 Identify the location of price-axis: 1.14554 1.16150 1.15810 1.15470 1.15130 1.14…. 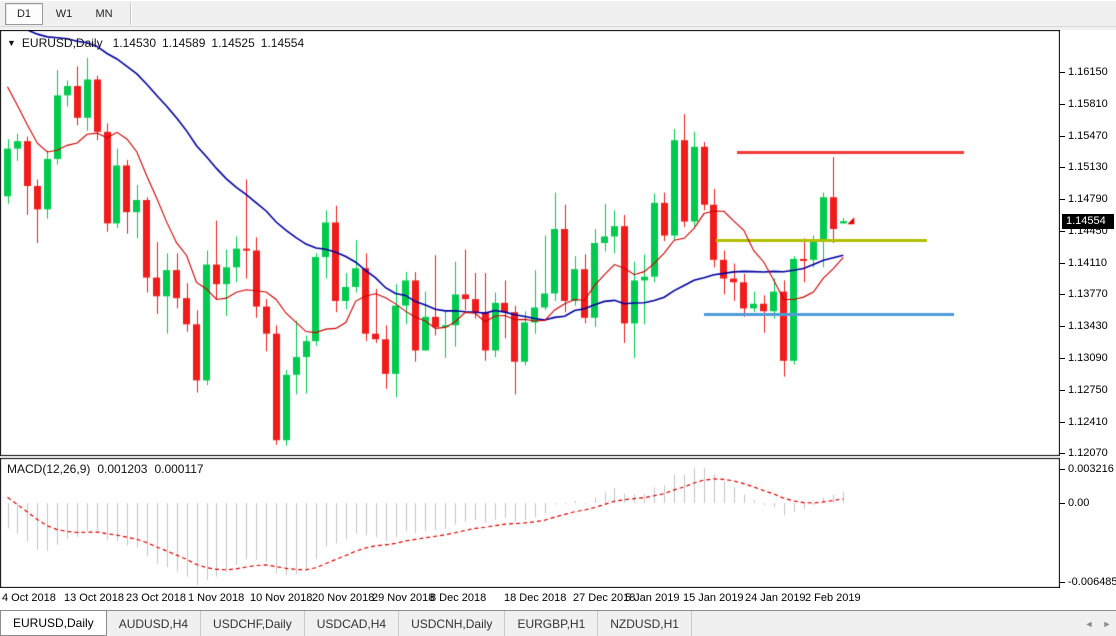
(1088, 320).